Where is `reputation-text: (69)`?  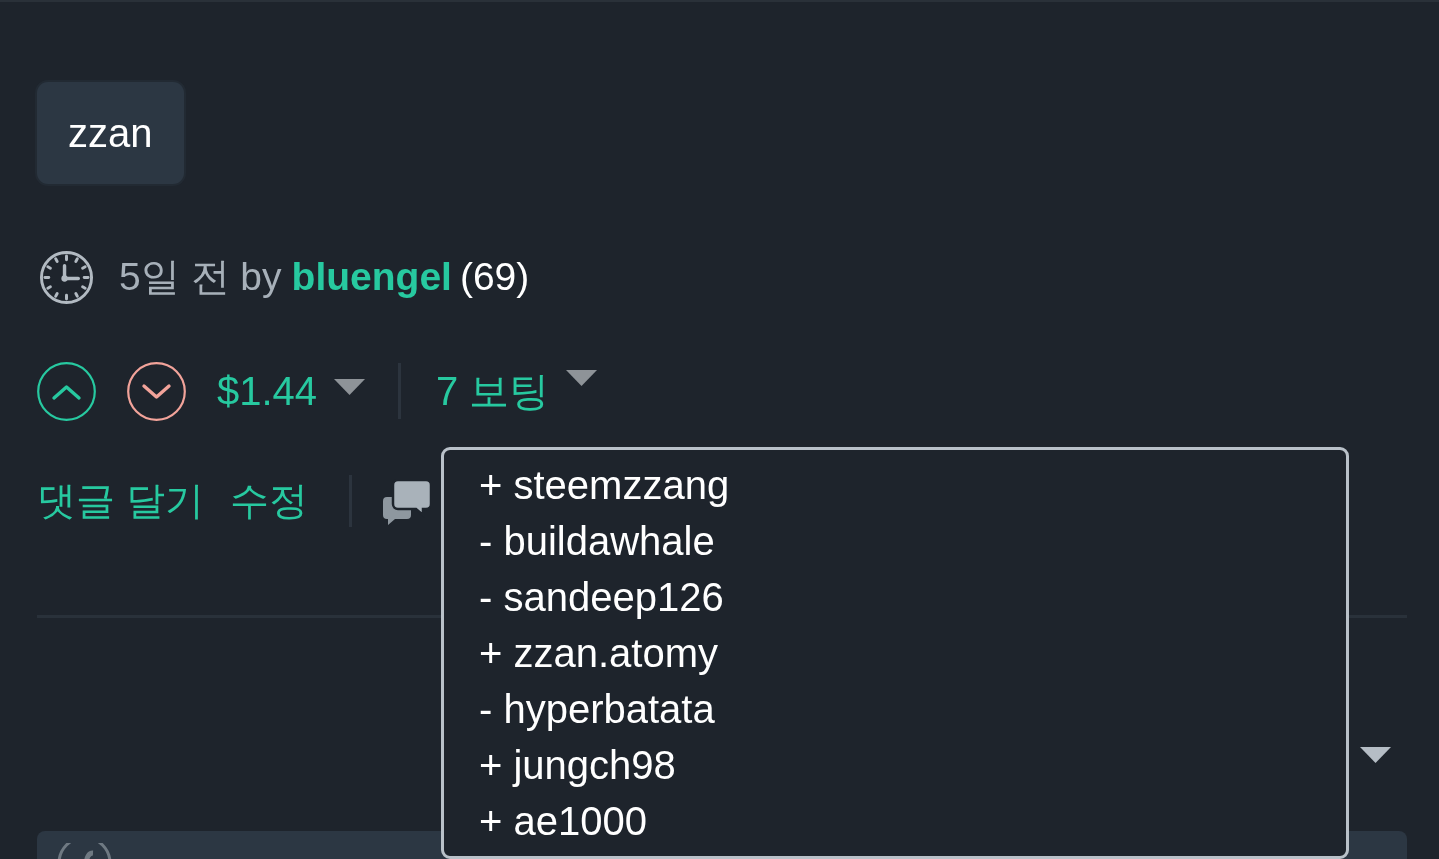 reputation-text: (69) is located at coordinates (494, 277).